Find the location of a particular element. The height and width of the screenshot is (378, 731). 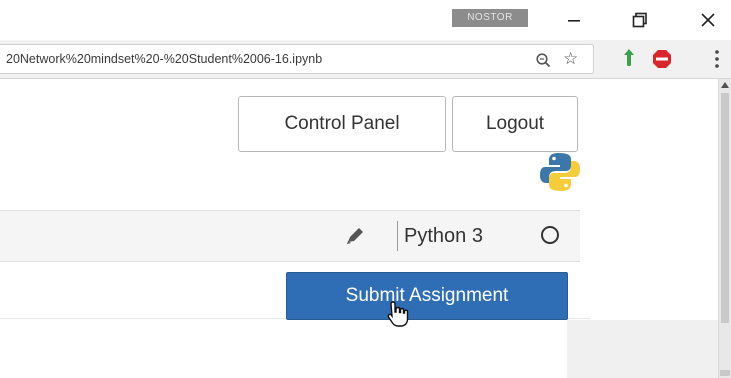

logout-button: Logout is located at coordinates (515, 124).